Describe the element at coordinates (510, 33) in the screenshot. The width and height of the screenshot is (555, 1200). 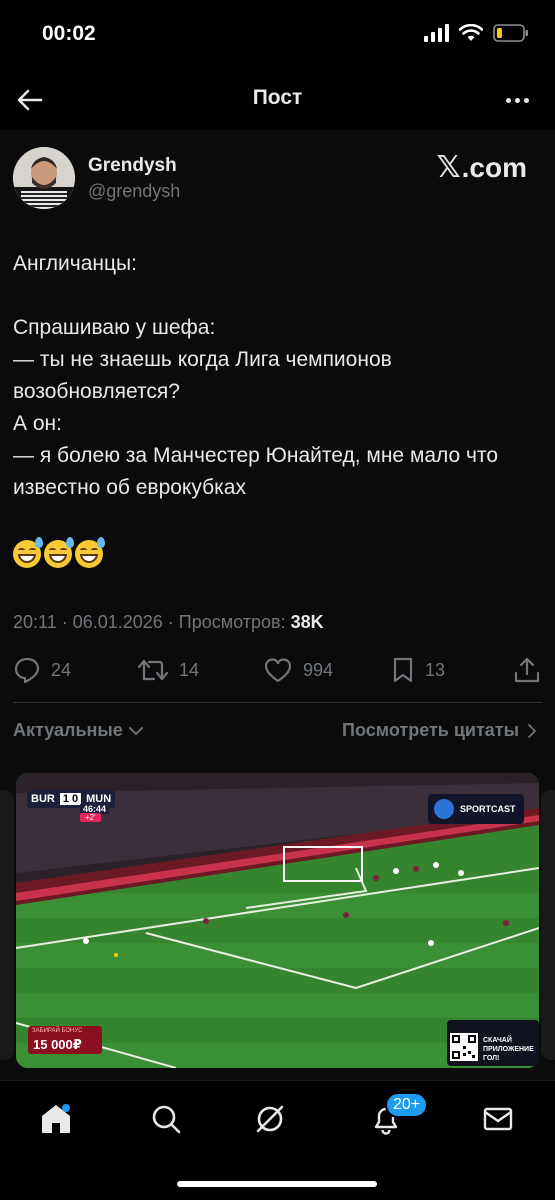
I see `battery-icon` at that location.